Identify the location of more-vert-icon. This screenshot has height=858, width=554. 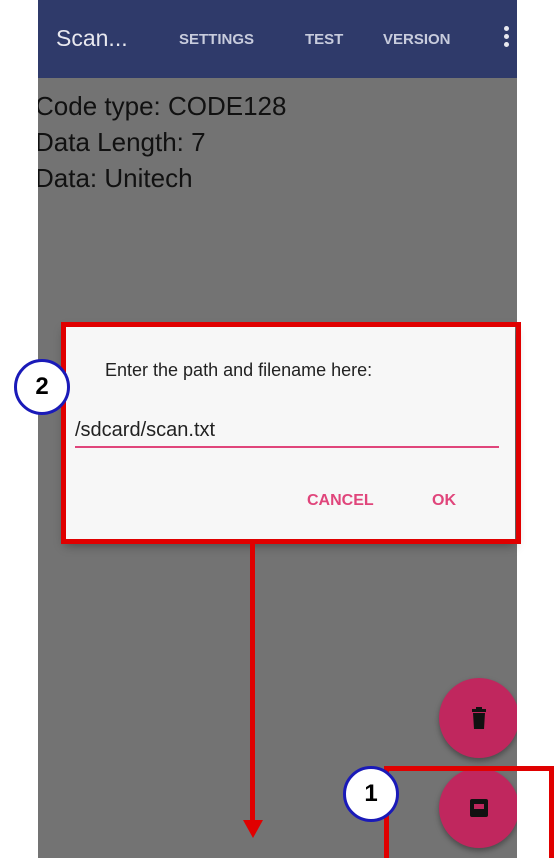
(507, 39).